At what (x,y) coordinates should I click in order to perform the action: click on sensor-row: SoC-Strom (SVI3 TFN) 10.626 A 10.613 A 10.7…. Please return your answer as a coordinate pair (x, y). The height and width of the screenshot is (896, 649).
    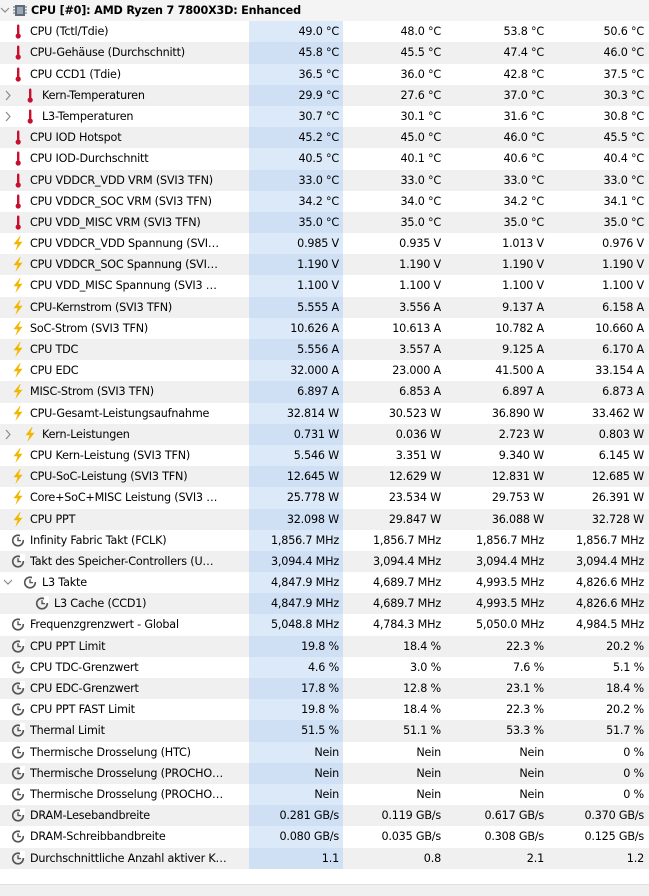
    Looking at the image, I should click on (324, 328).